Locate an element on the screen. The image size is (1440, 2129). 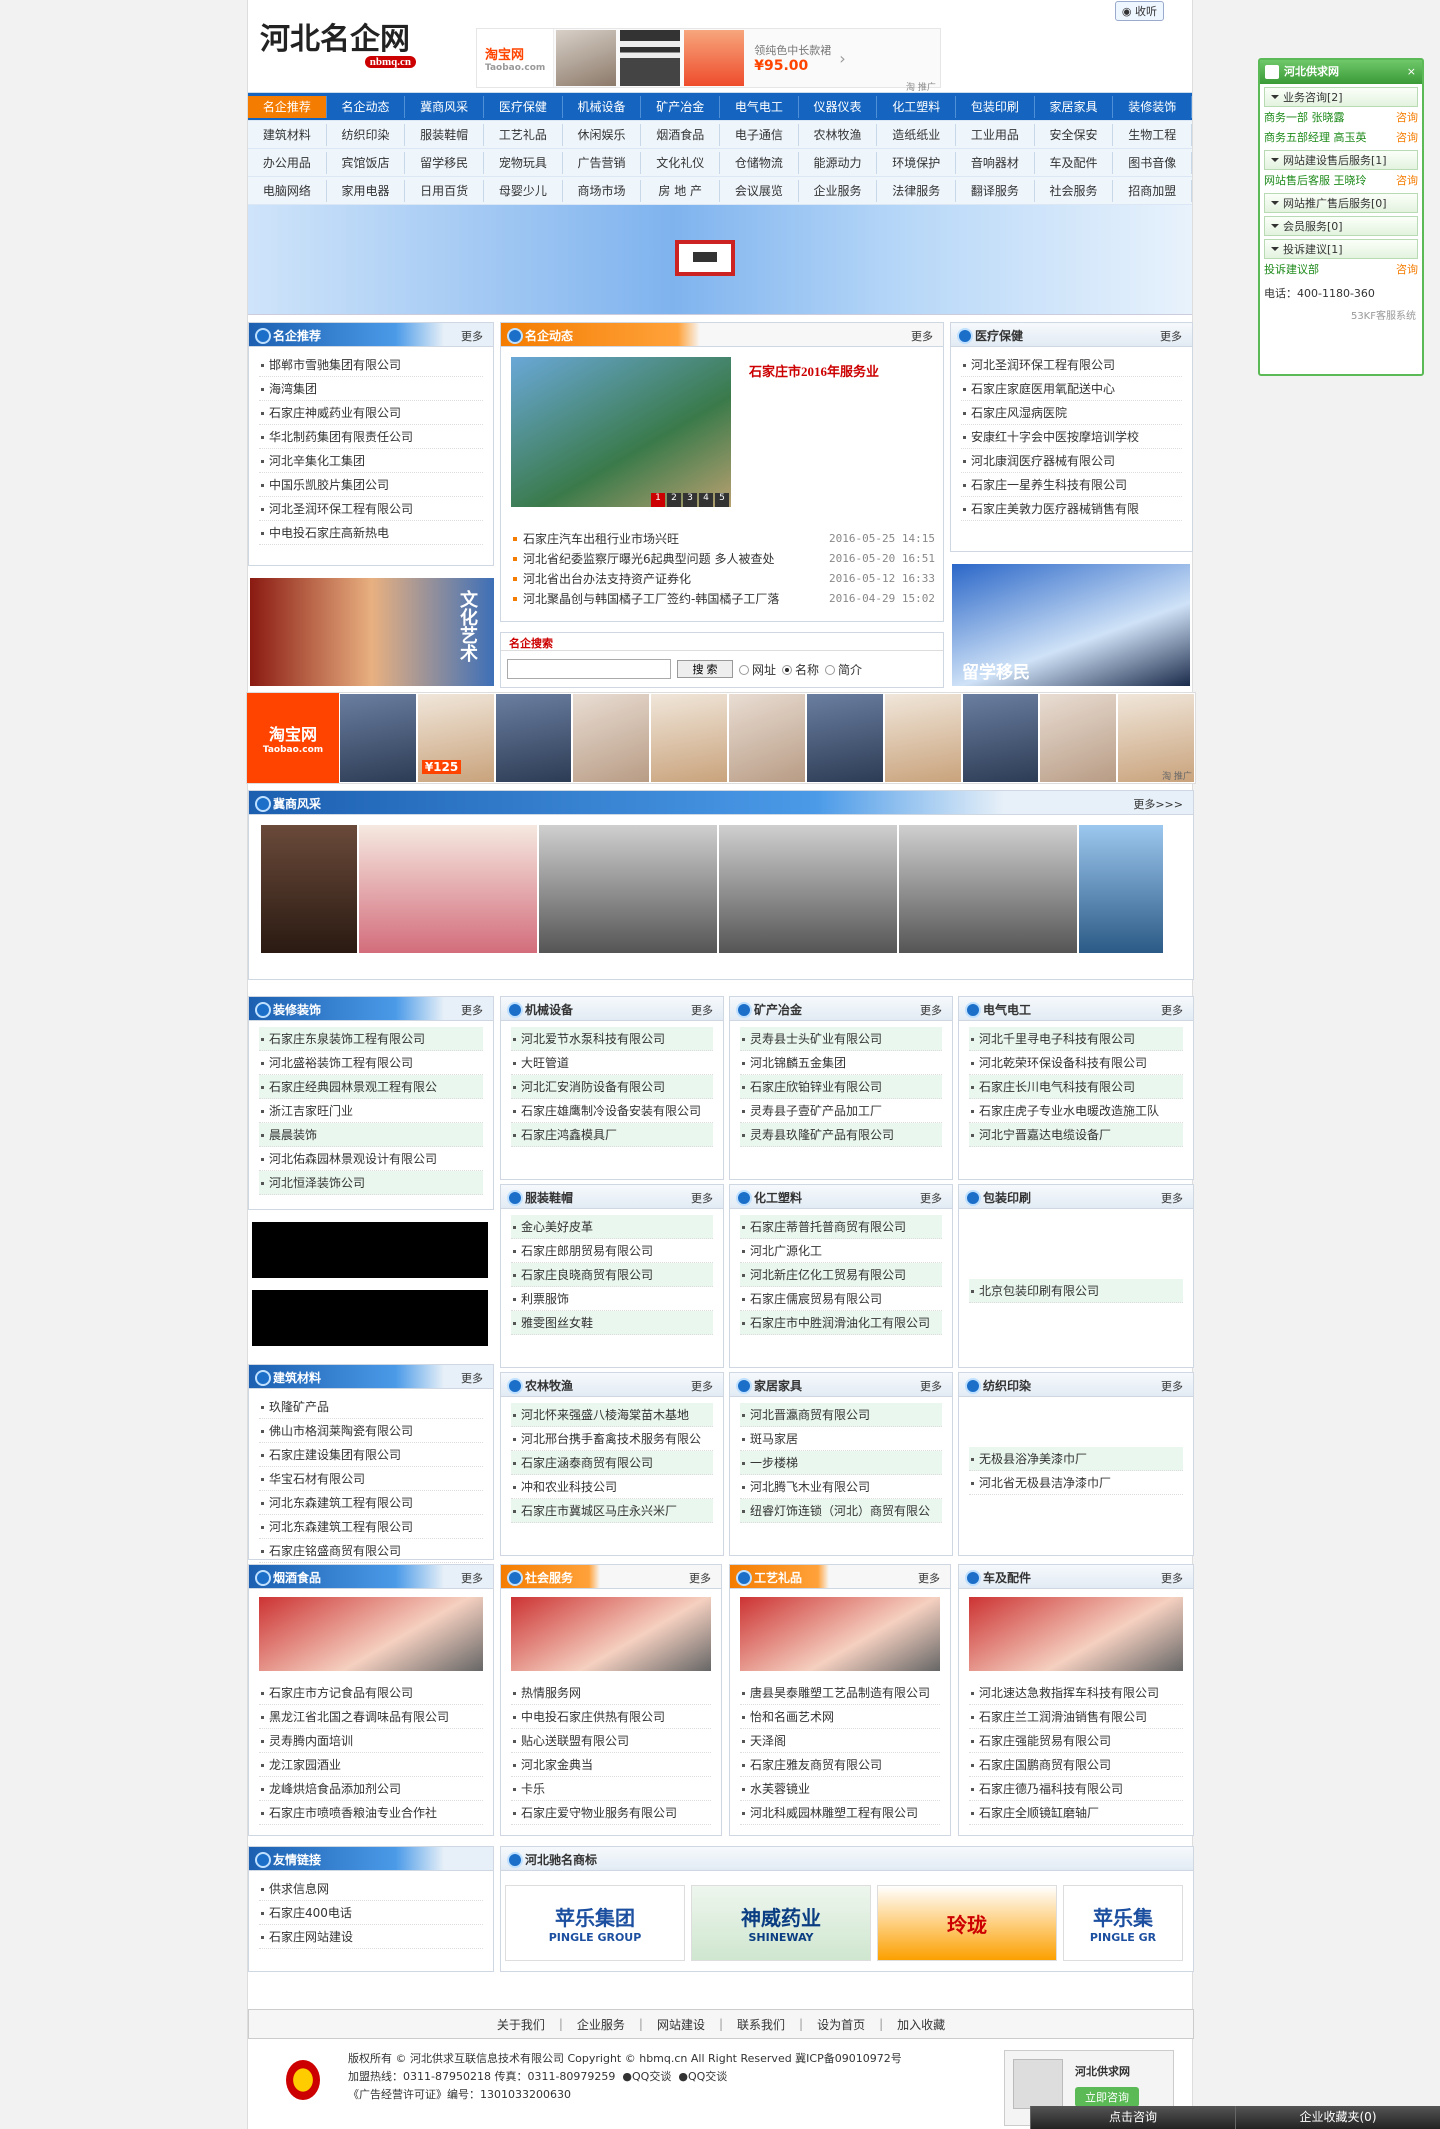
list-item: 石家庄经典园林景观工程有限公 is located at coordinates (371, 1087).